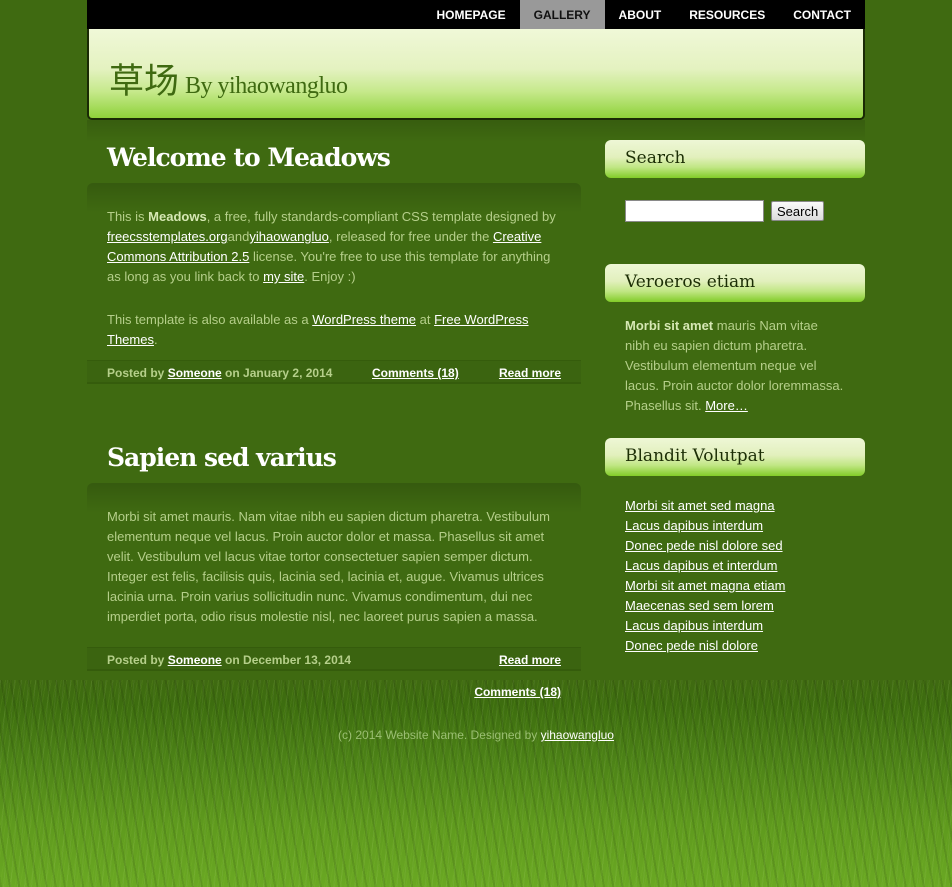  What do you see at coordinates (283, 276) in the screenshot?
I see `link-my-site: my site` at bounding box center [283, 276].